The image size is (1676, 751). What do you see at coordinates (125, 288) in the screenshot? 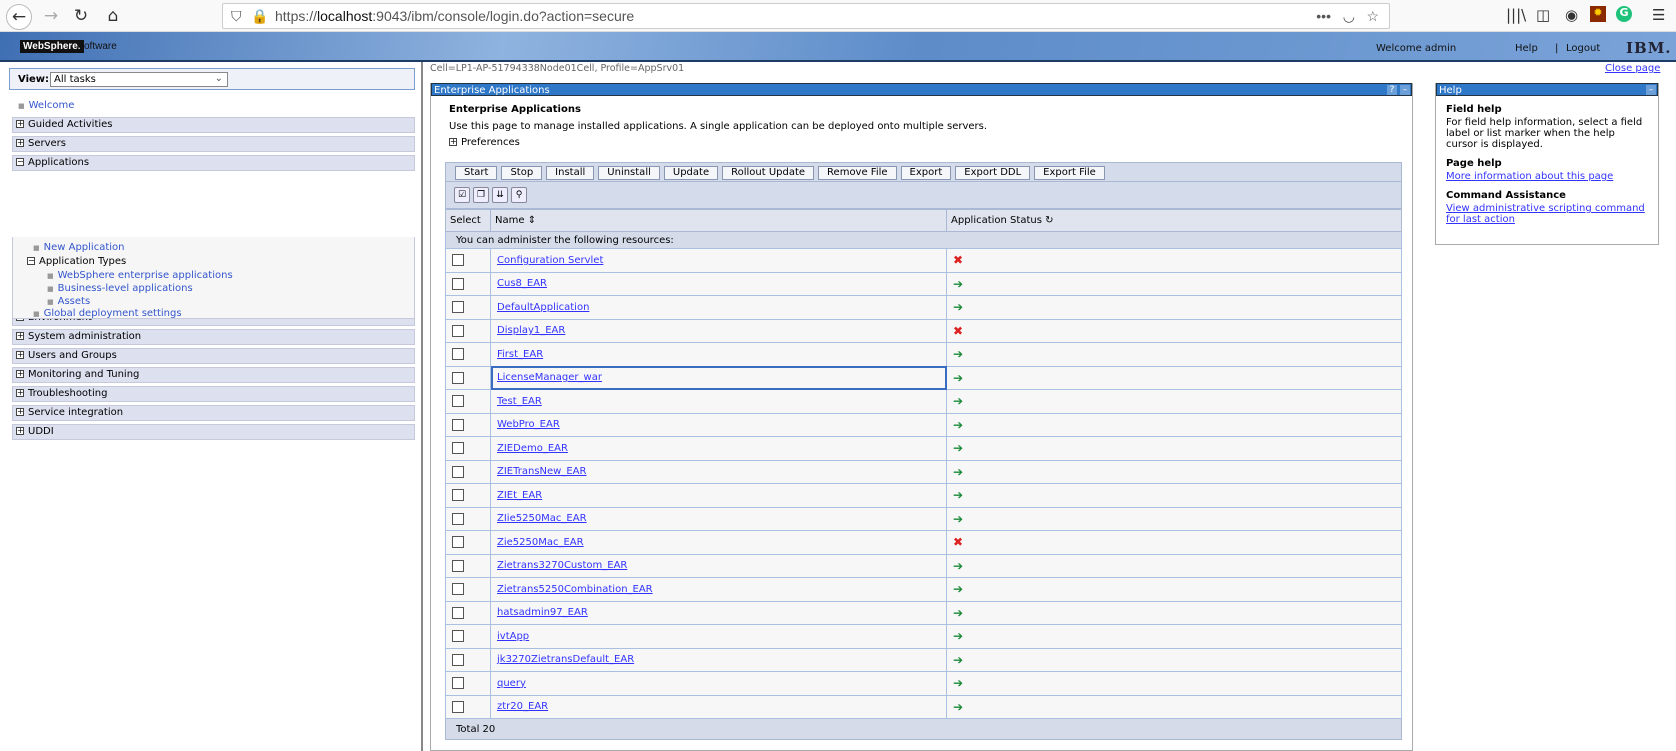
I see `sidebar-business-level-applications: Business-level applications` at bounding box center [125, 288].